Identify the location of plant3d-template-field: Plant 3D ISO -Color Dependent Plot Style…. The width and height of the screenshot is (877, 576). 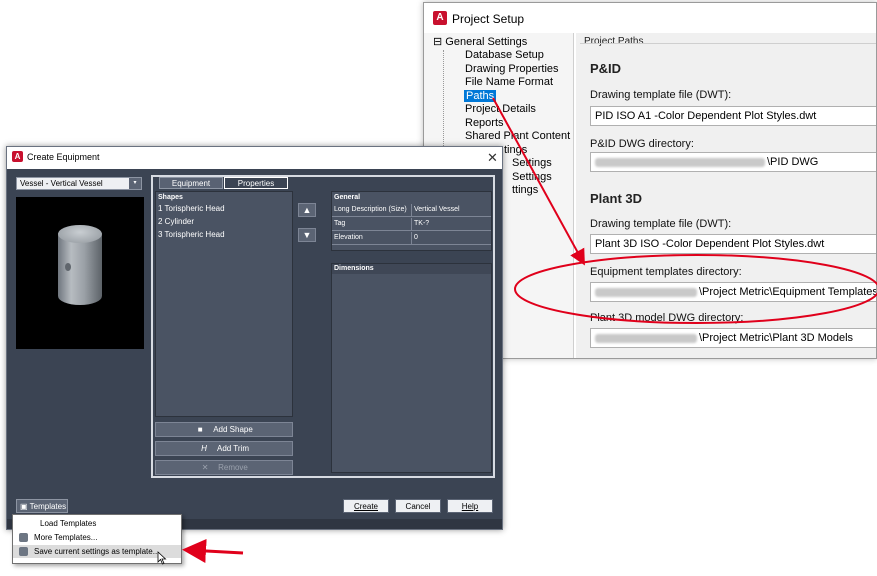
(733, 244).